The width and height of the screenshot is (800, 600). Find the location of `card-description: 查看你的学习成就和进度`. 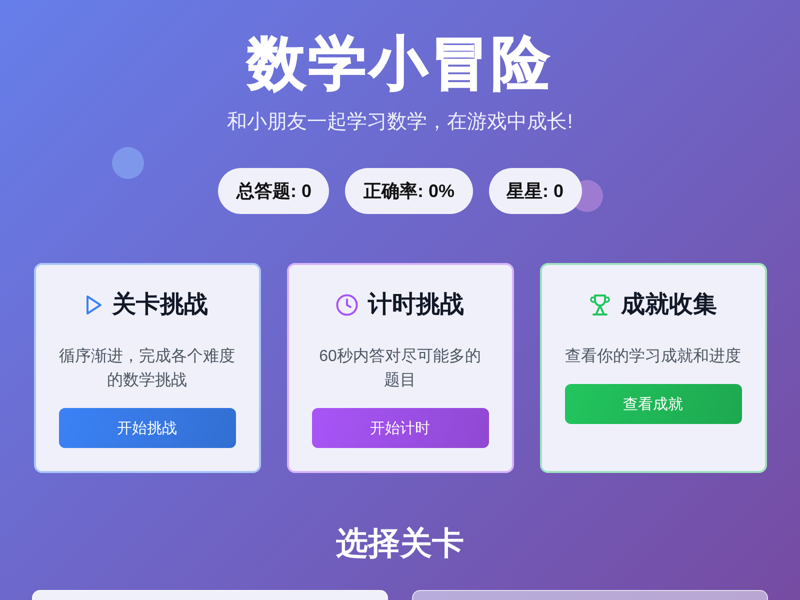

card-description: 查看你的学习成就和进度 is located at coordinates (653, 356).